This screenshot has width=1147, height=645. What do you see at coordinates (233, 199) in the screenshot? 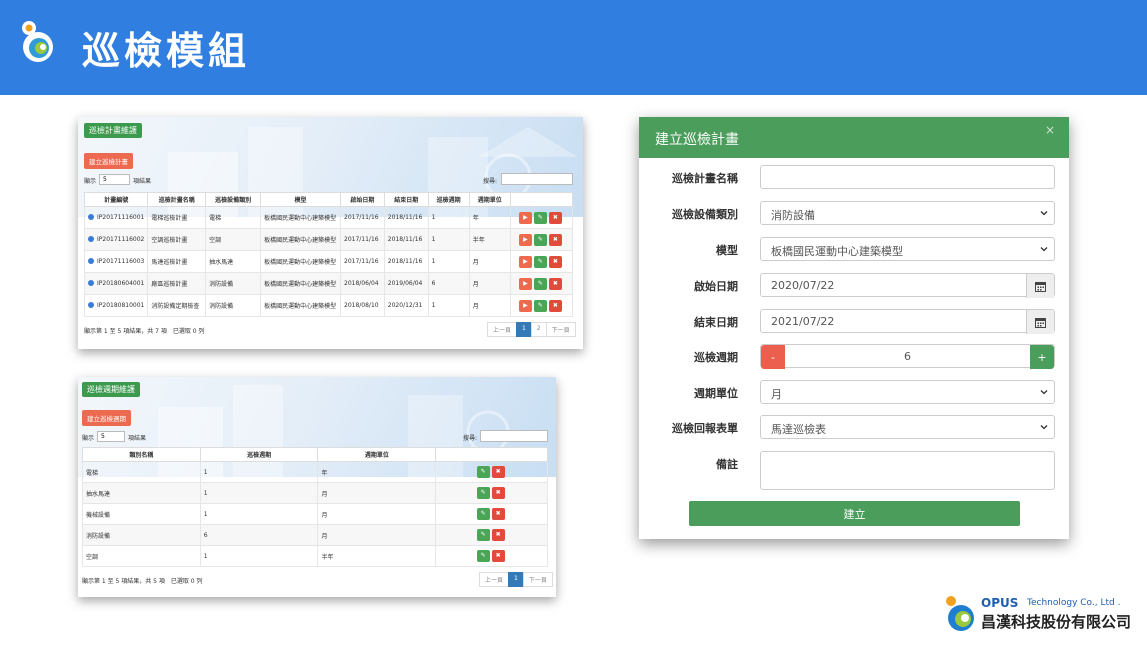
I see `column-header: 巡檢設備類別` at bounding box center [233, 199].